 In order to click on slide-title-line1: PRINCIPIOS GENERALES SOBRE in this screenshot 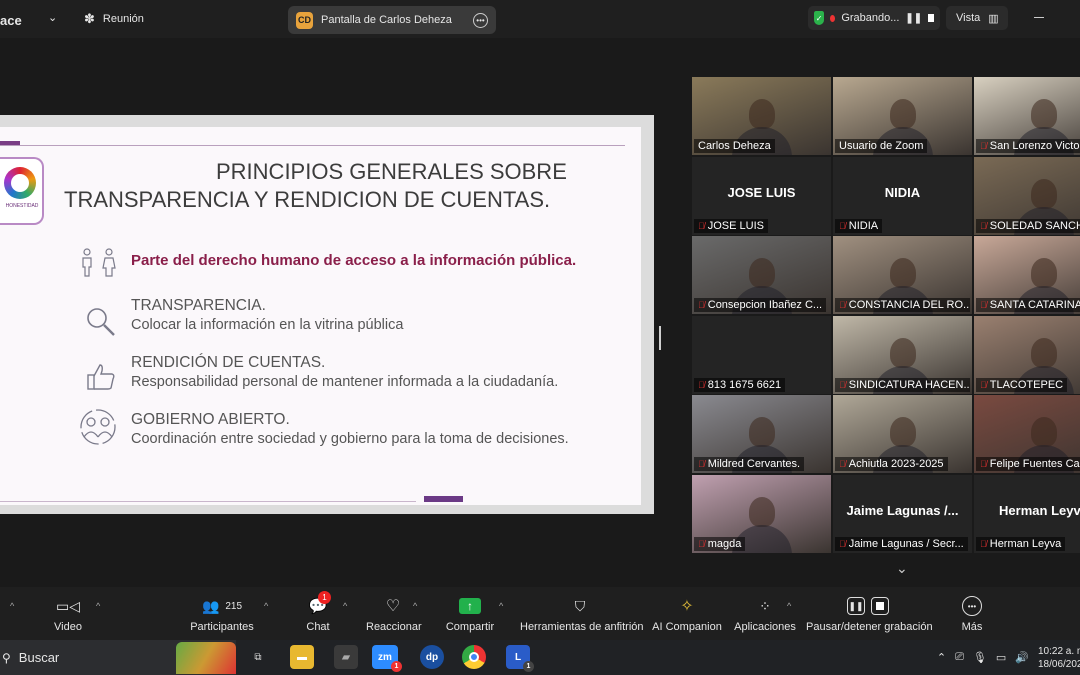, I will do `click(391, 171)`.